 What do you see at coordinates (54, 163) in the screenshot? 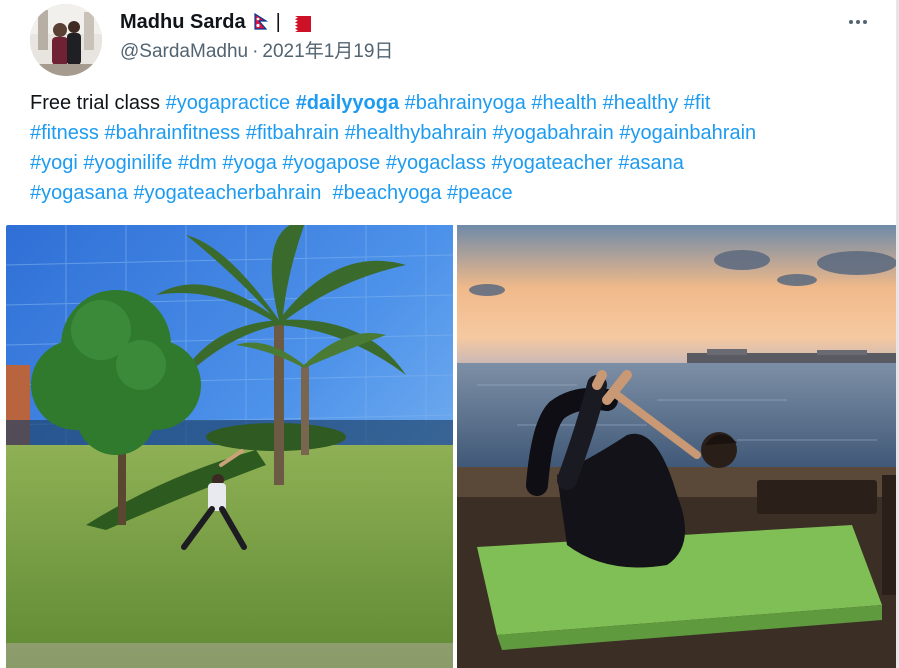
I see `hashtag-link: #yogi` at bounding box center [54, 163].